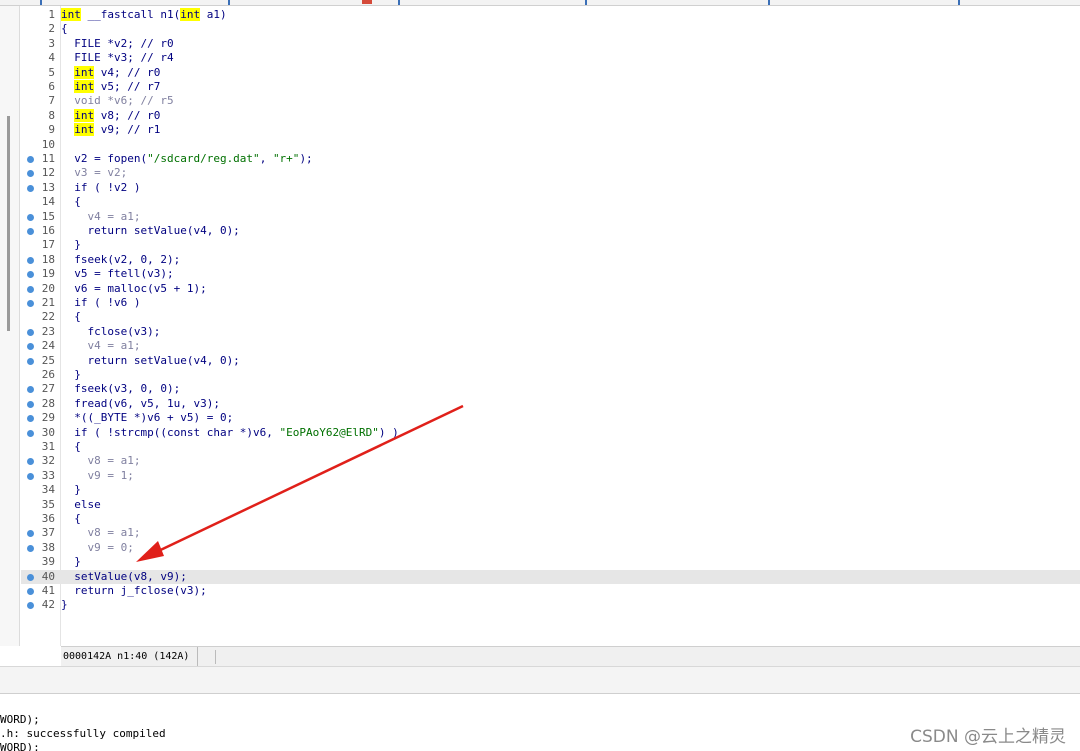  Describe the element at coordinates (550, 44) in the screenshot. I see `code-line: 3 FILE *v2; // r0` at that location.